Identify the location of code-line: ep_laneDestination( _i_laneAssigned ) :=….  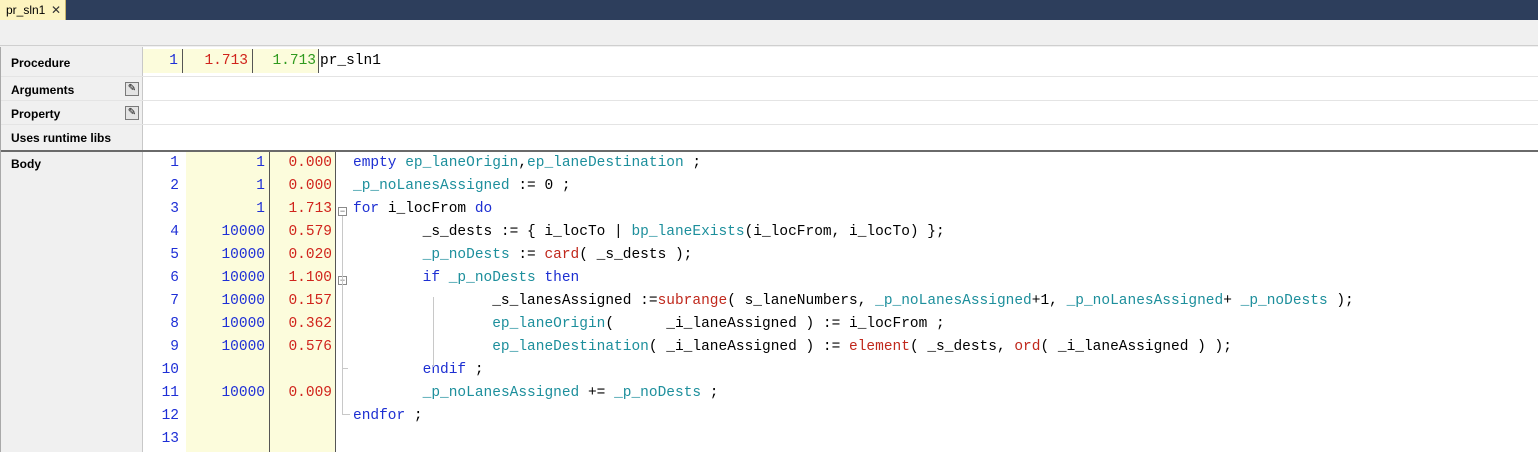
(792, 347).